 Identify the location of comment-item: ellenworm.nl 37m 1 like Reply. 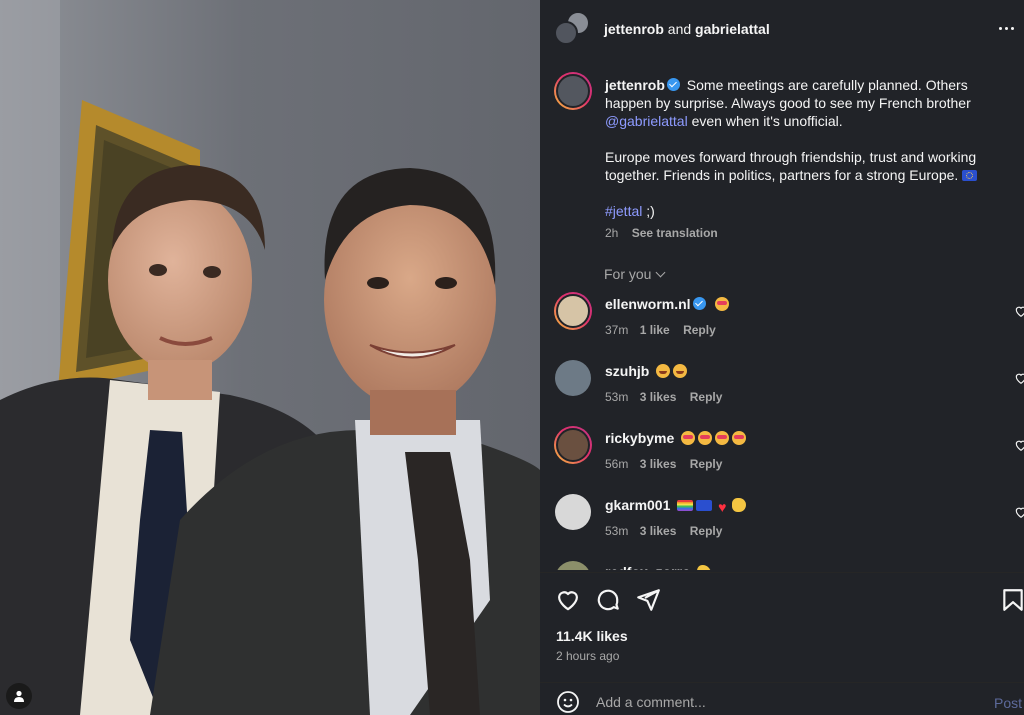
(789, 322).